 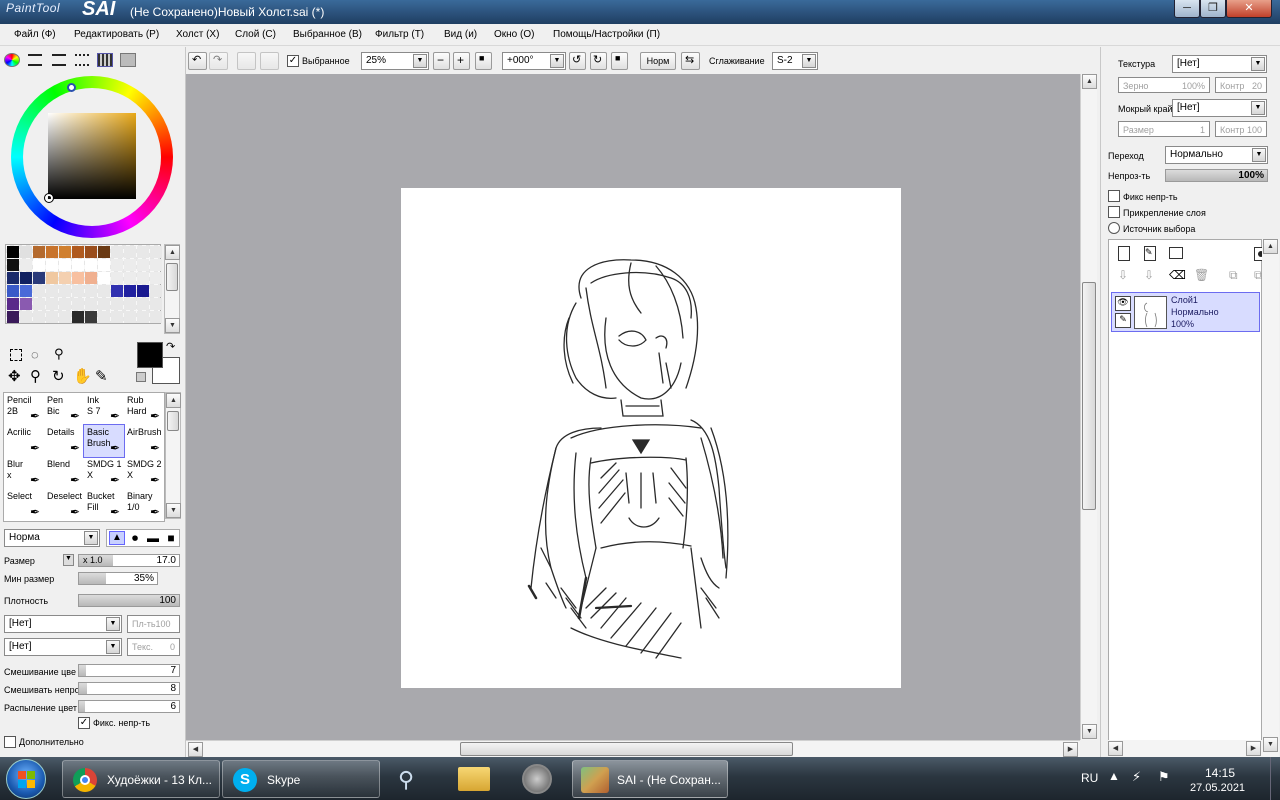 I want to click on layer-horizontal-scrollbar: ◀ ▶, so click(x=1185, y=748).